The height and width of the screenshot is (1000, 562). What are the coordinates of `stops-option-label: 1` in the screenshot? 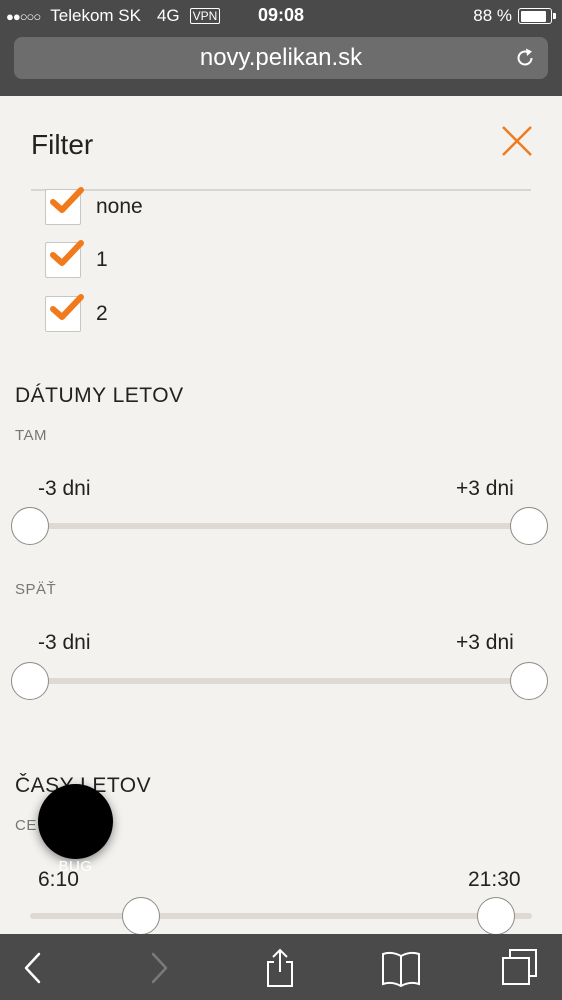 It's located at (102, 259).